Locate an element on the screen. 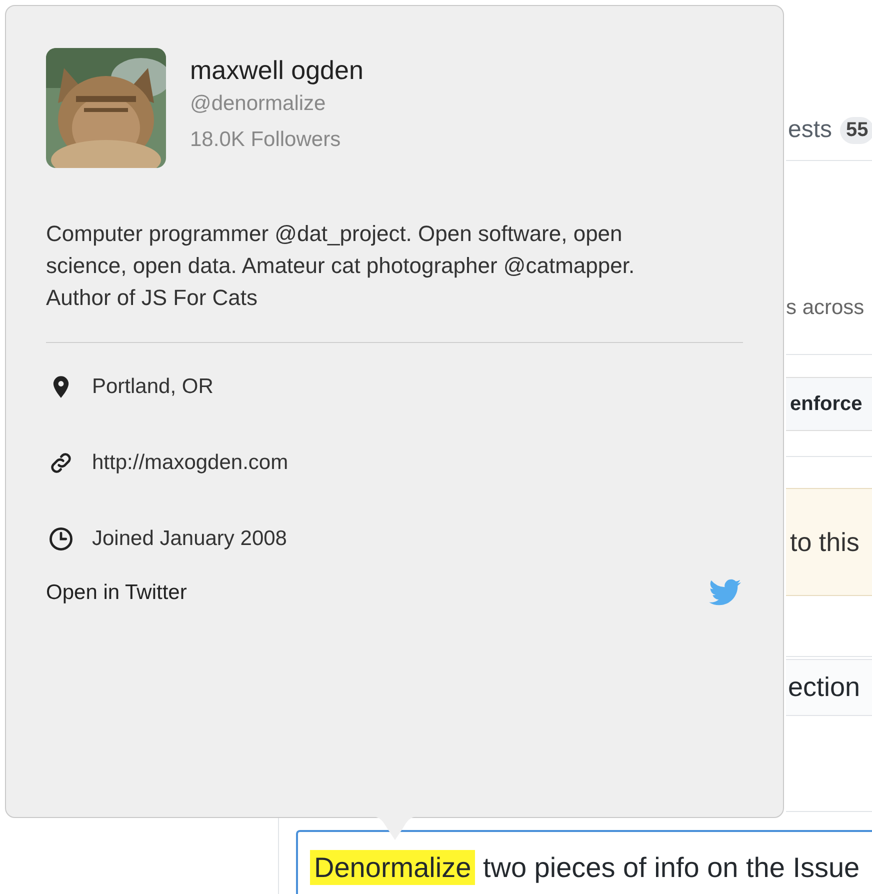  follower-count: 18.0K Followers is located at coordinates (266, 140).